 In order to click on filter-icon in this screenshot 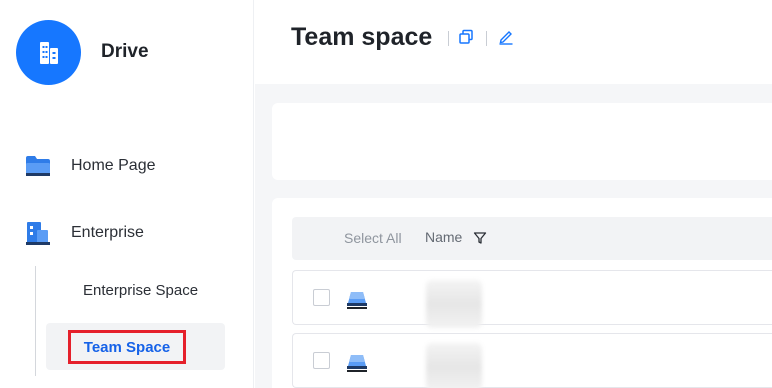, I will do `click(480, 238)`.